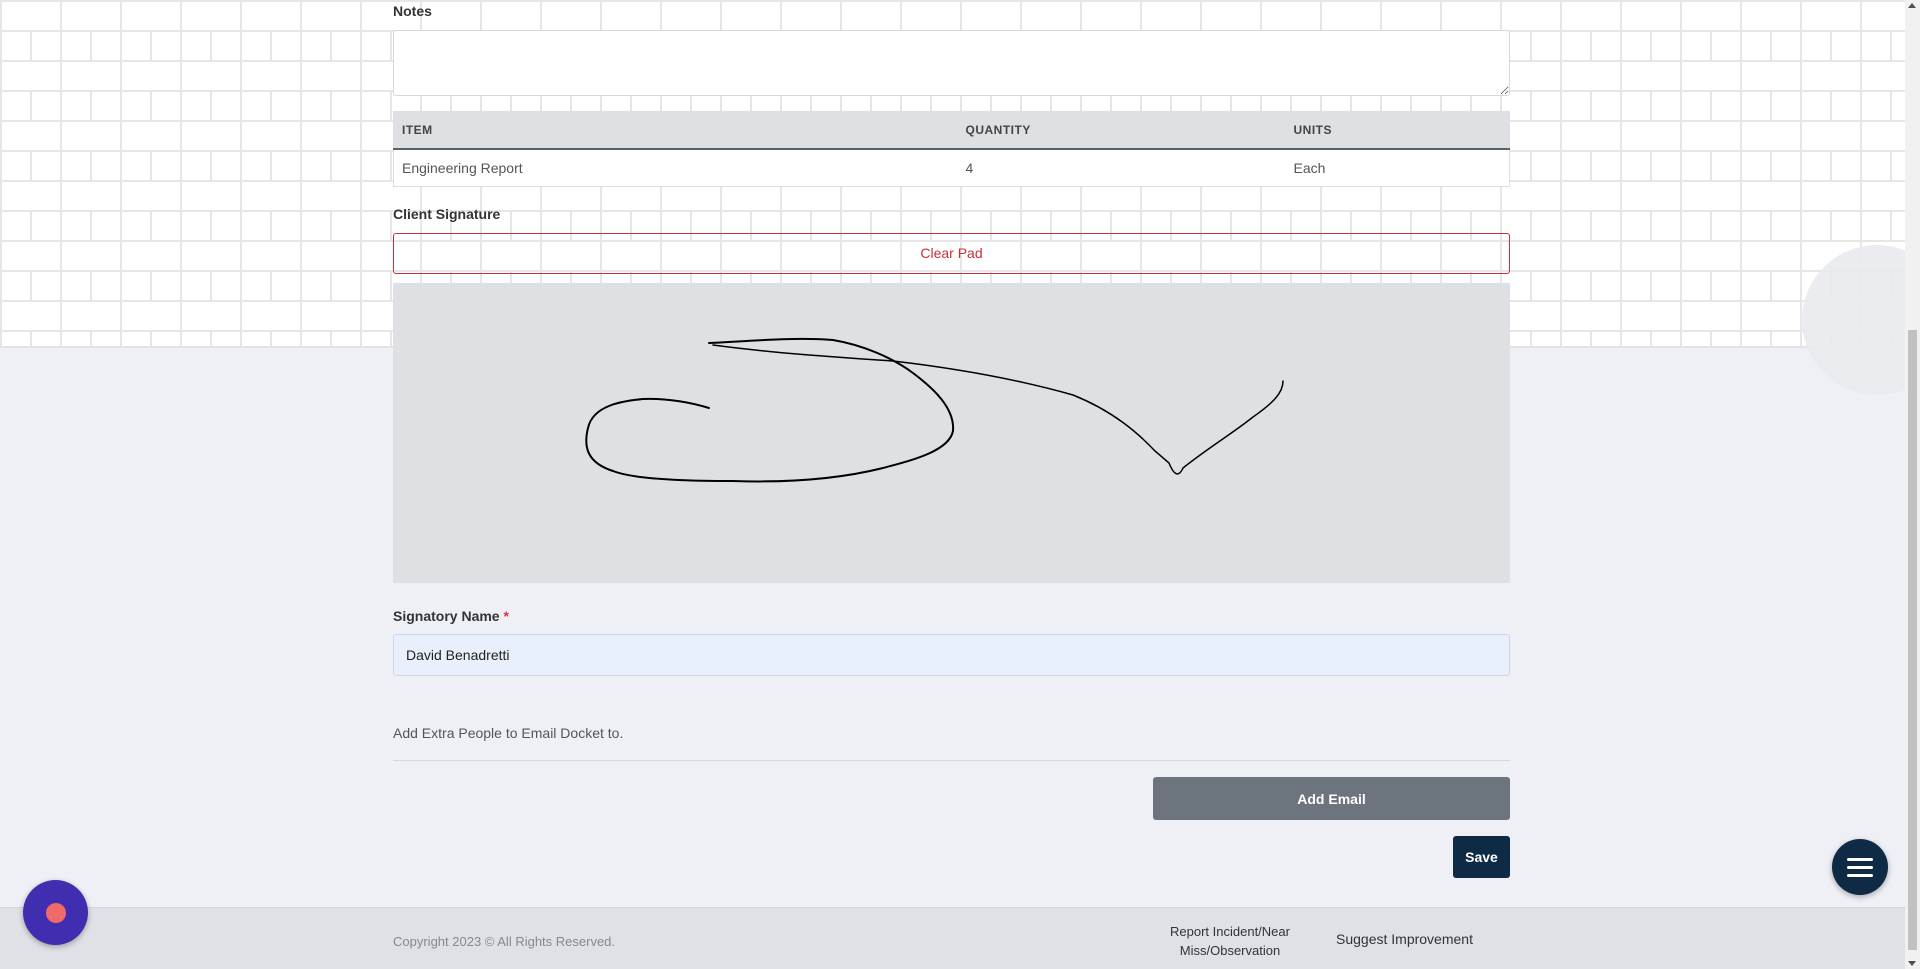 The height and width of the screenshot is (969, 1920). Describe the element at coordinates (969, 167) in the screenshot. I see `cell-quantity: 4` at that location.